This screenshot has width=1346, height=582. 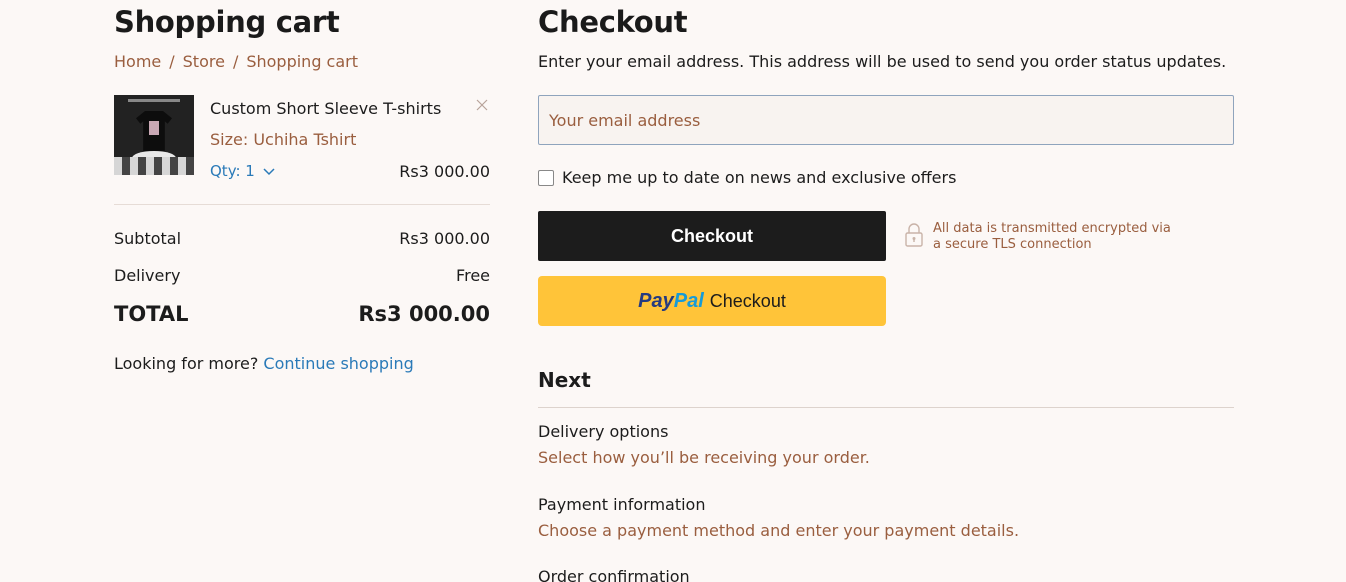 I want to click on secure-text-line2: a secure TLS connection, so click(x=1012, y=244).